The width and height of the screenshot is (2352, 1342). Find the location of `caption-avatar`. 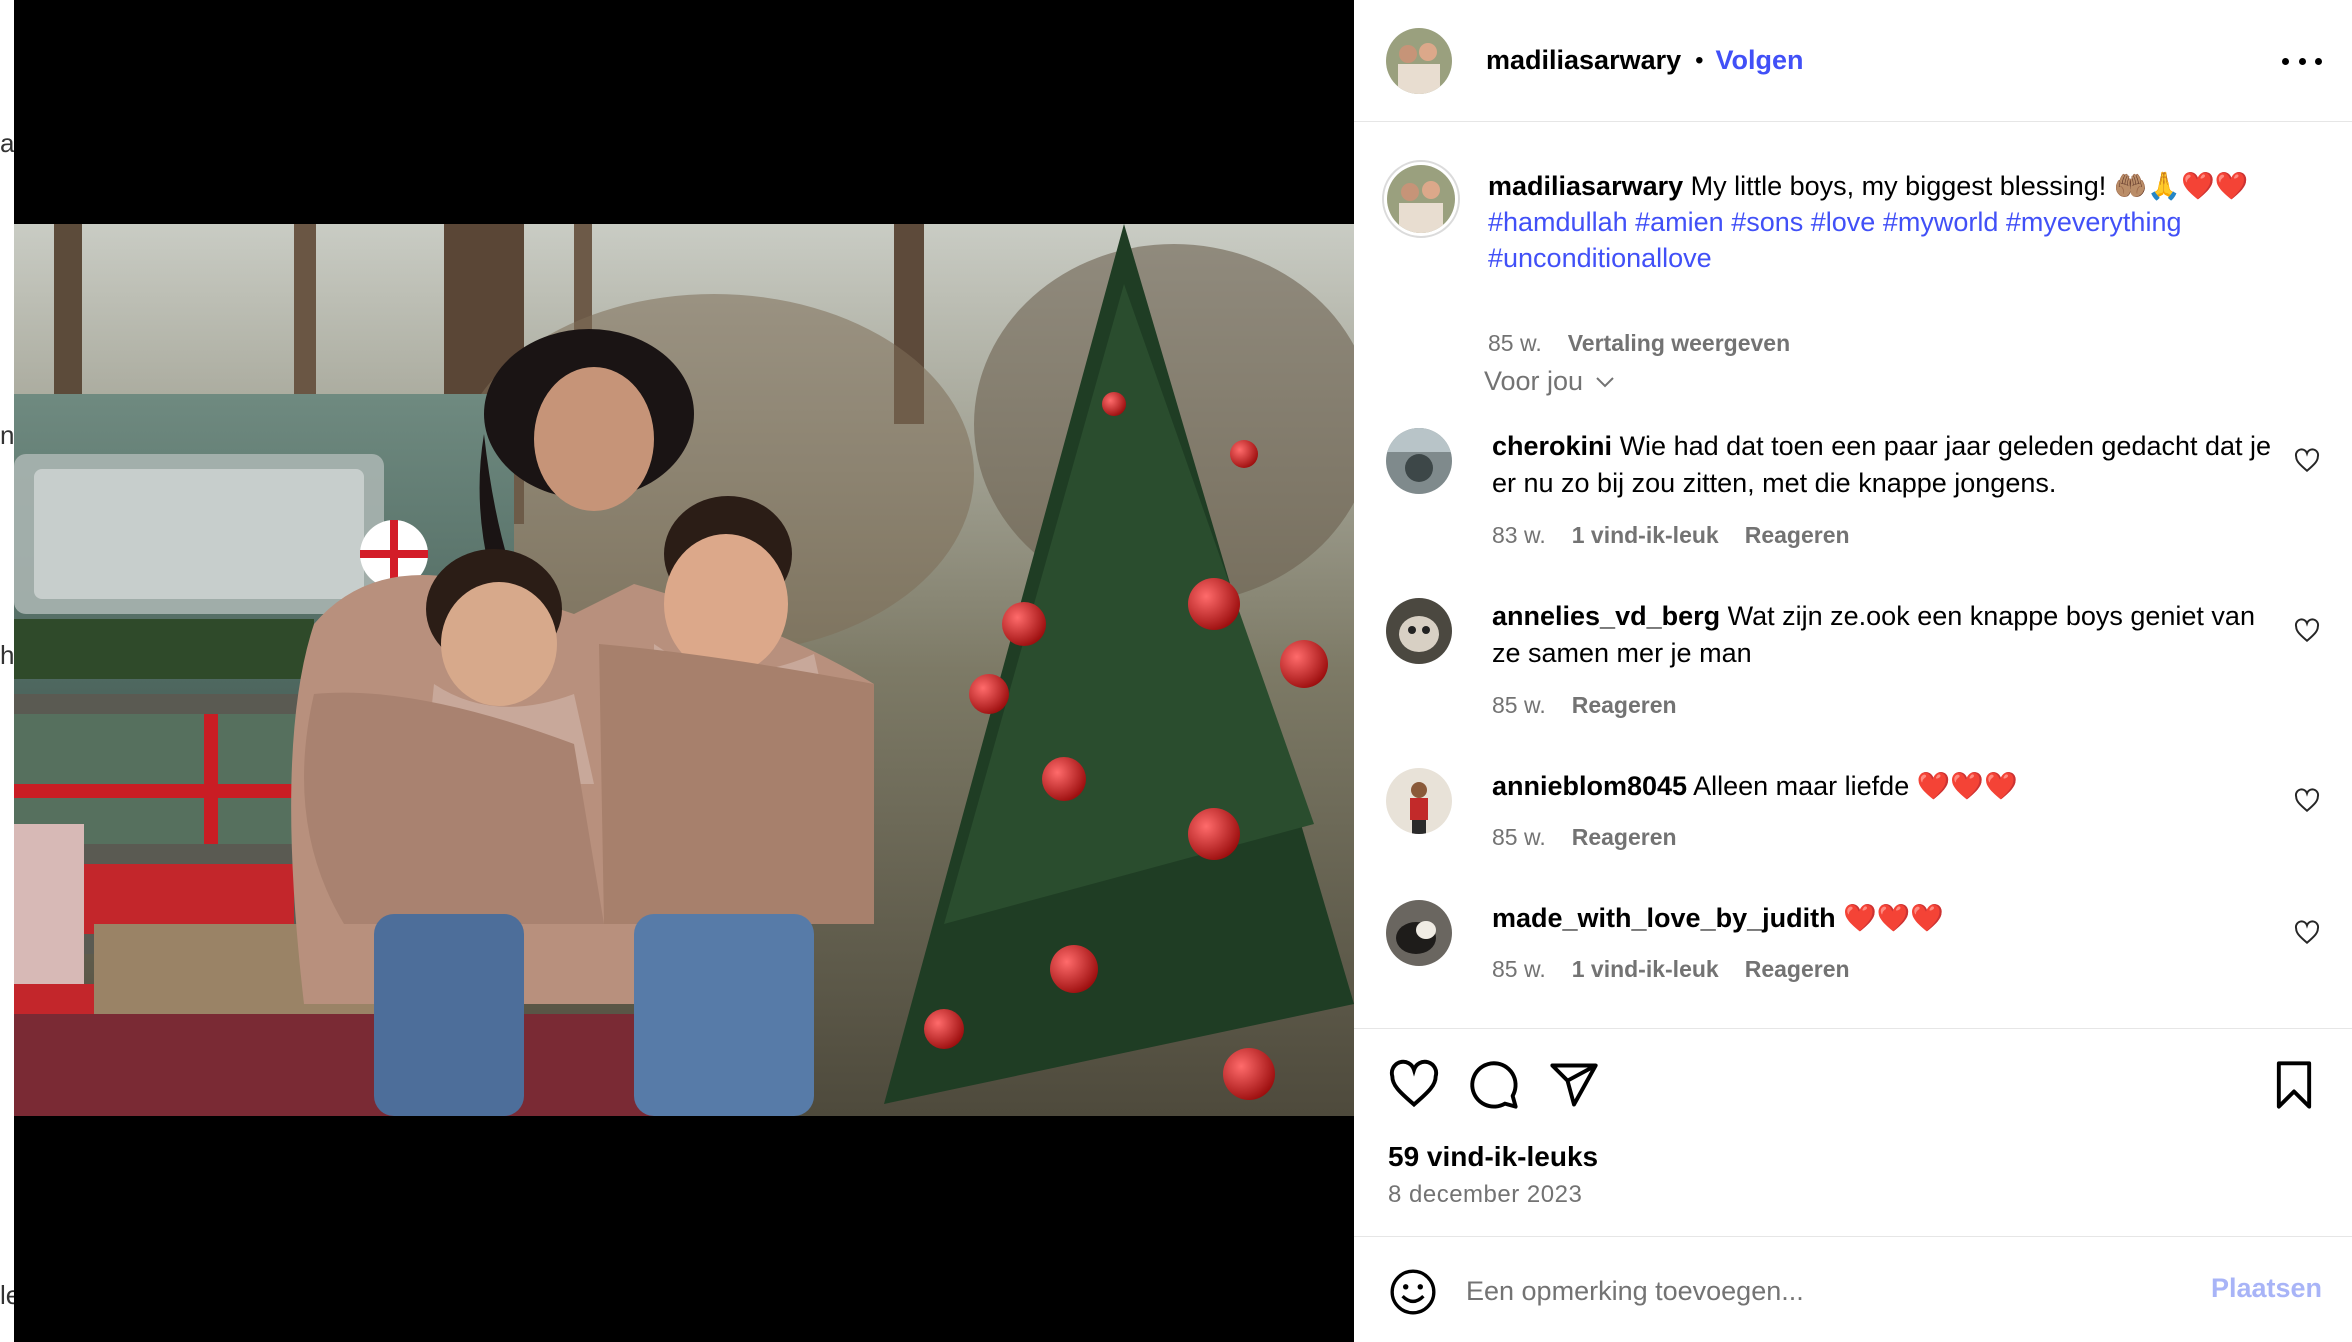

caption-avatar is located at coordinates (1421, 199).